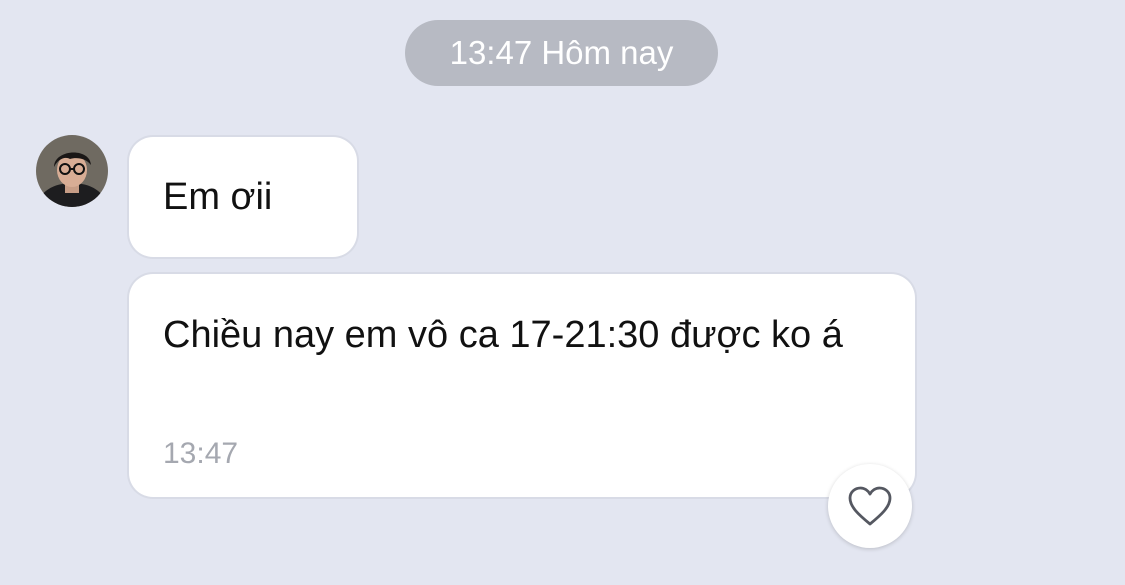  I want to click on message-text: Chiều nay em vô ca 17-21:30 được ko á, so click(503, 335).